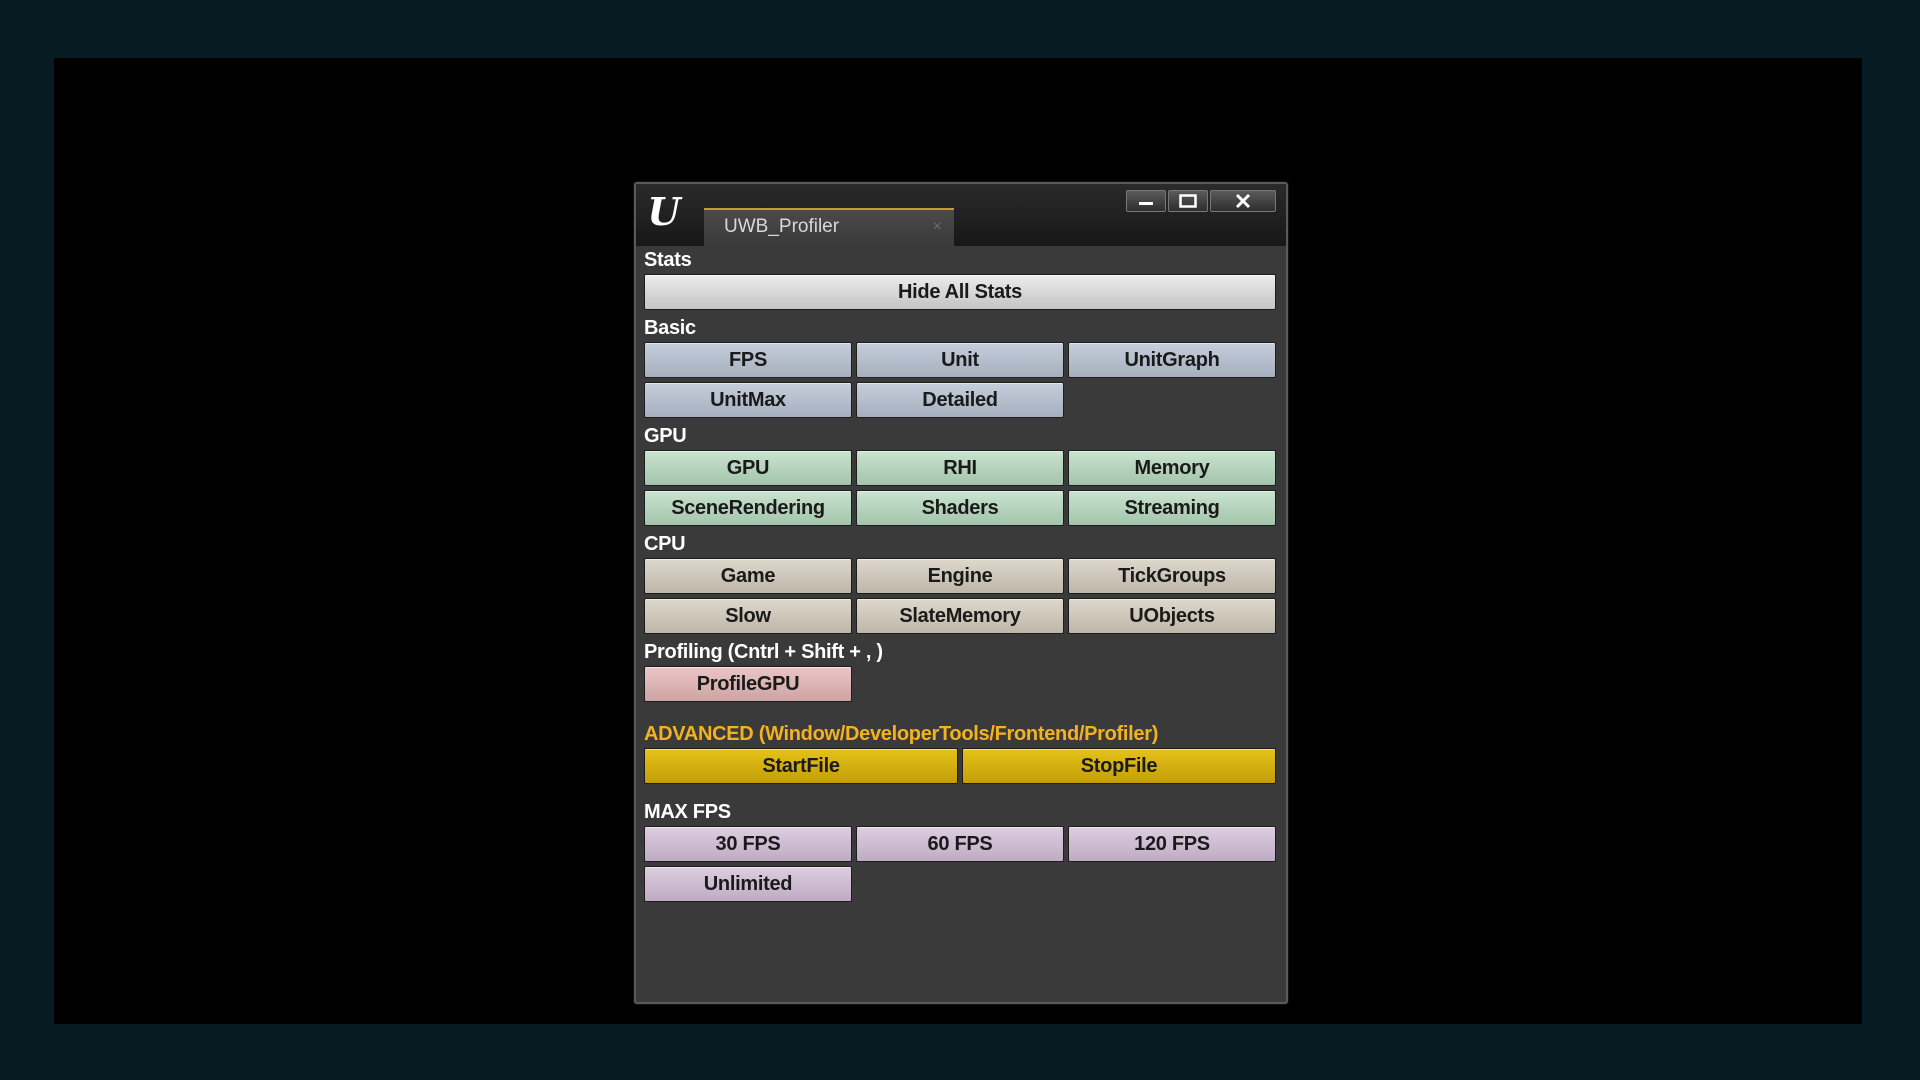 The height and width of the screenshot is (1080, 1920). What do you see at coordinates (1172, 468) in the screenshot?
I see `memory-button: Memory` at bounding box center [1172, 468].